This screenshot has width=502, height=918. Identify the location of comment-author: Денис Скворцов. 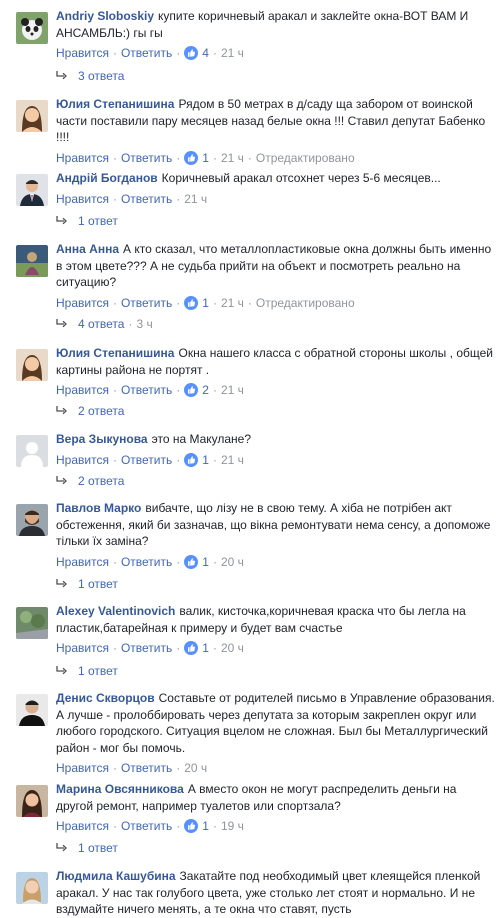
(105, 698).